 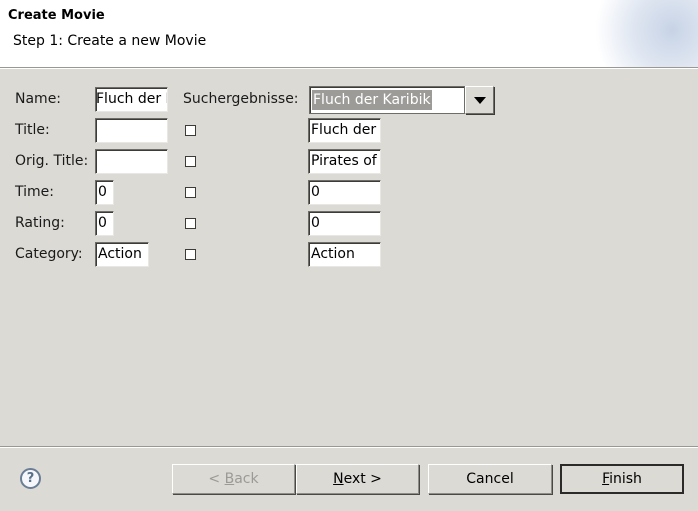 I want to click on time-input: 0, so click(x=104, y=192).